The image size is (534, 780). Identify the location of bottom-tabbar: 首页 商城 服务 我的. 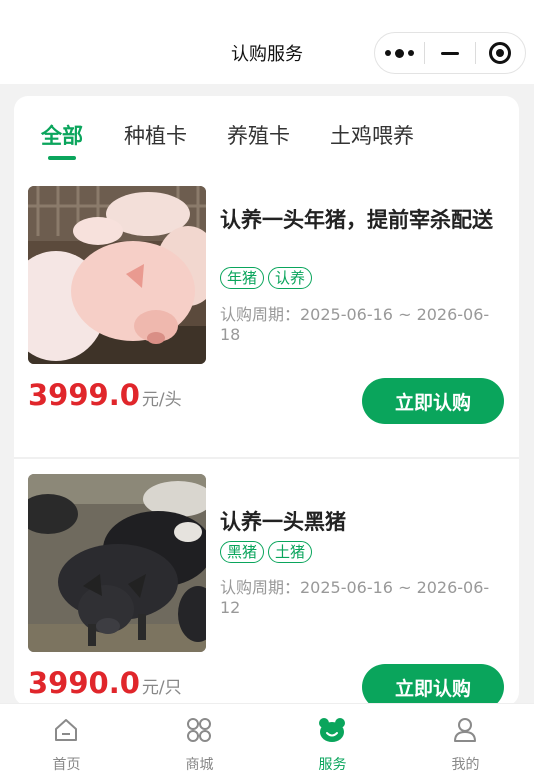
(267, 741).